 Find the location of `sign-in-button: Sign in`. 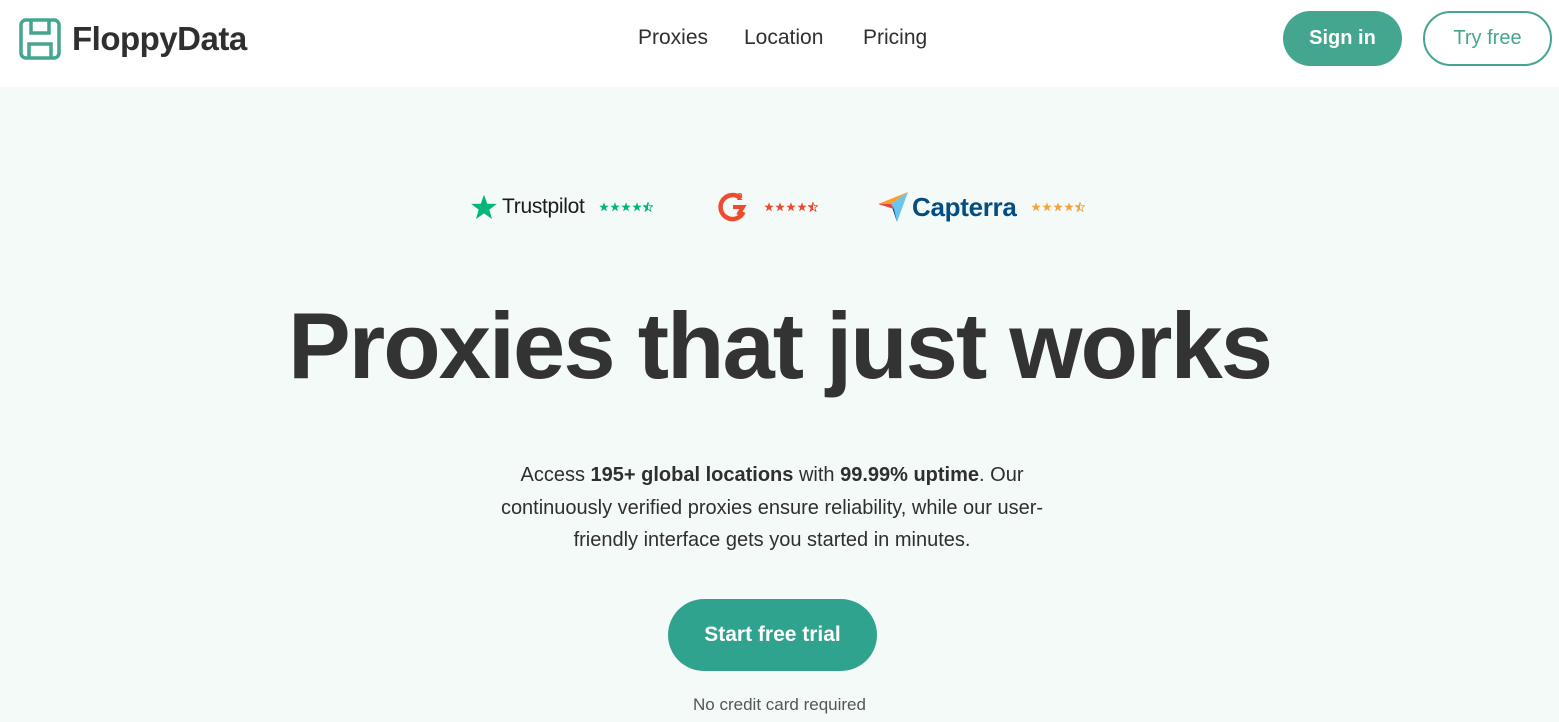

sign-in-button: Sign in is located at coordinates (1342, 38).